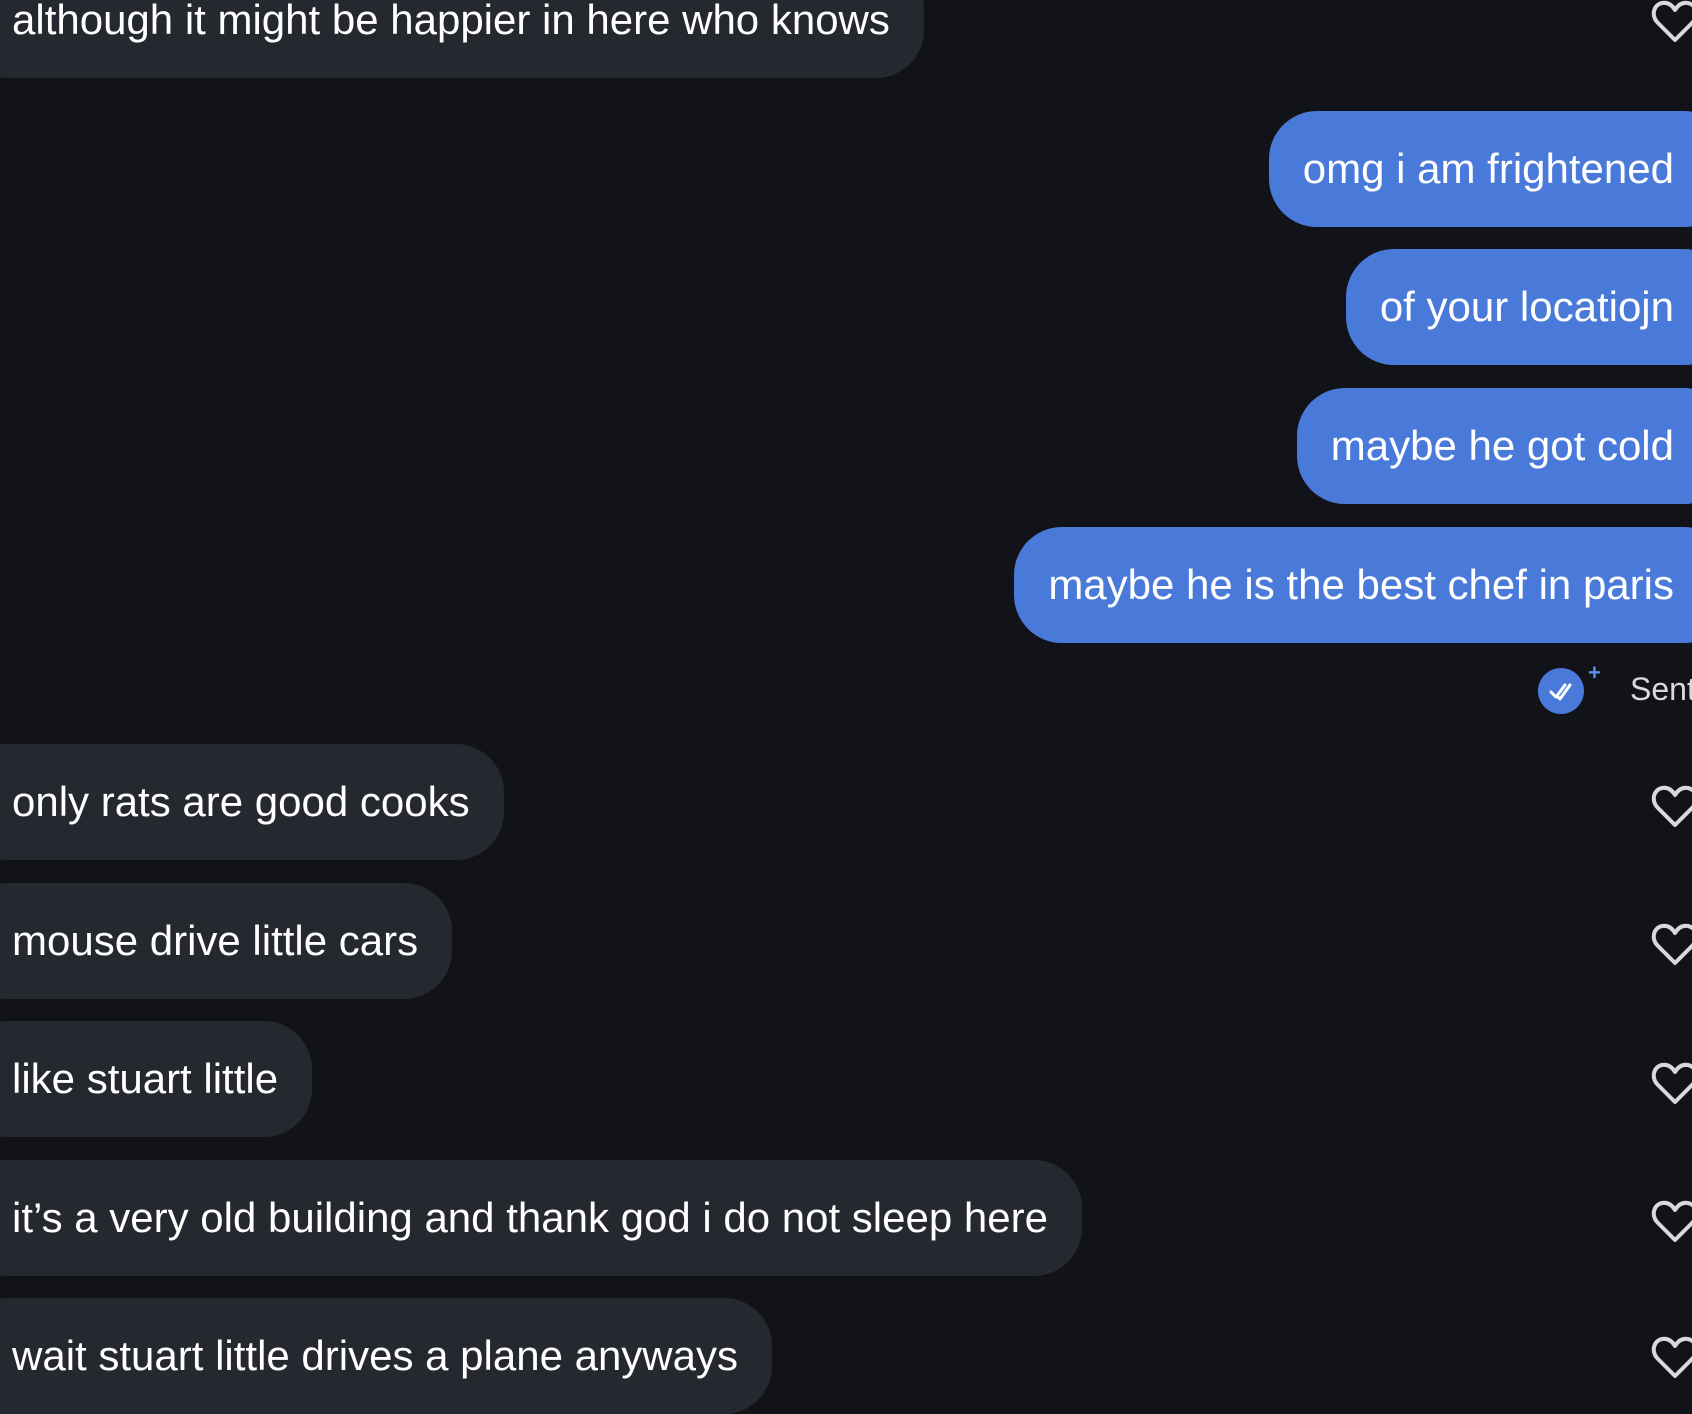 Image resolution: width=1692 pixels, height=1414 pixels. What do you see at coordinates (1488, 168) in the screenshot?
I see `message-text: omg i am frightened` at bounding box center [1488, 168].